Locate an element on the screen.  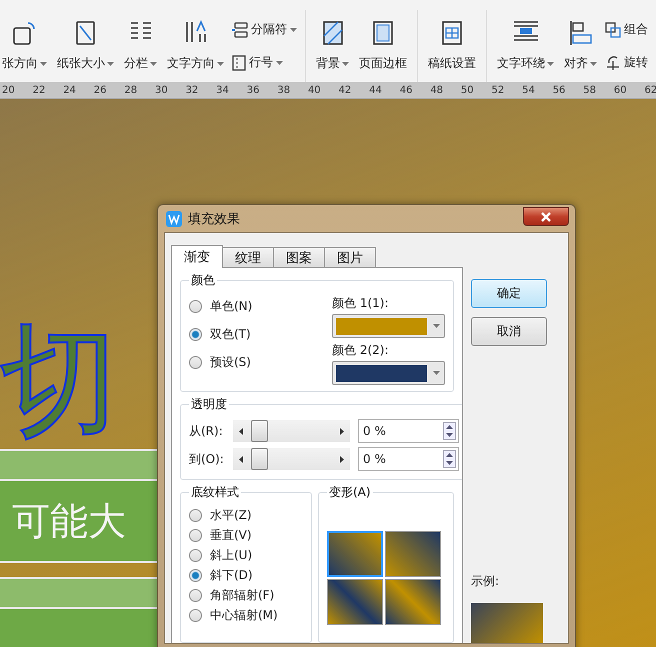
separator-icon is located at coordinates (240, 30).